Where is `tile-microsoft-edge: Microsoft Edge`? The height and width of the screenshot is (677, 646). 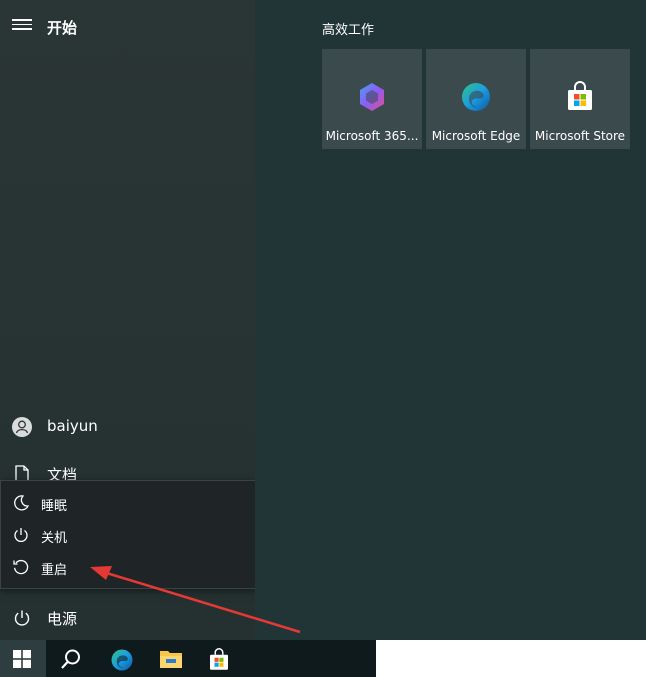 tile-microsoft-edge: Microsoft Edge is located at coordinates (476, 99).